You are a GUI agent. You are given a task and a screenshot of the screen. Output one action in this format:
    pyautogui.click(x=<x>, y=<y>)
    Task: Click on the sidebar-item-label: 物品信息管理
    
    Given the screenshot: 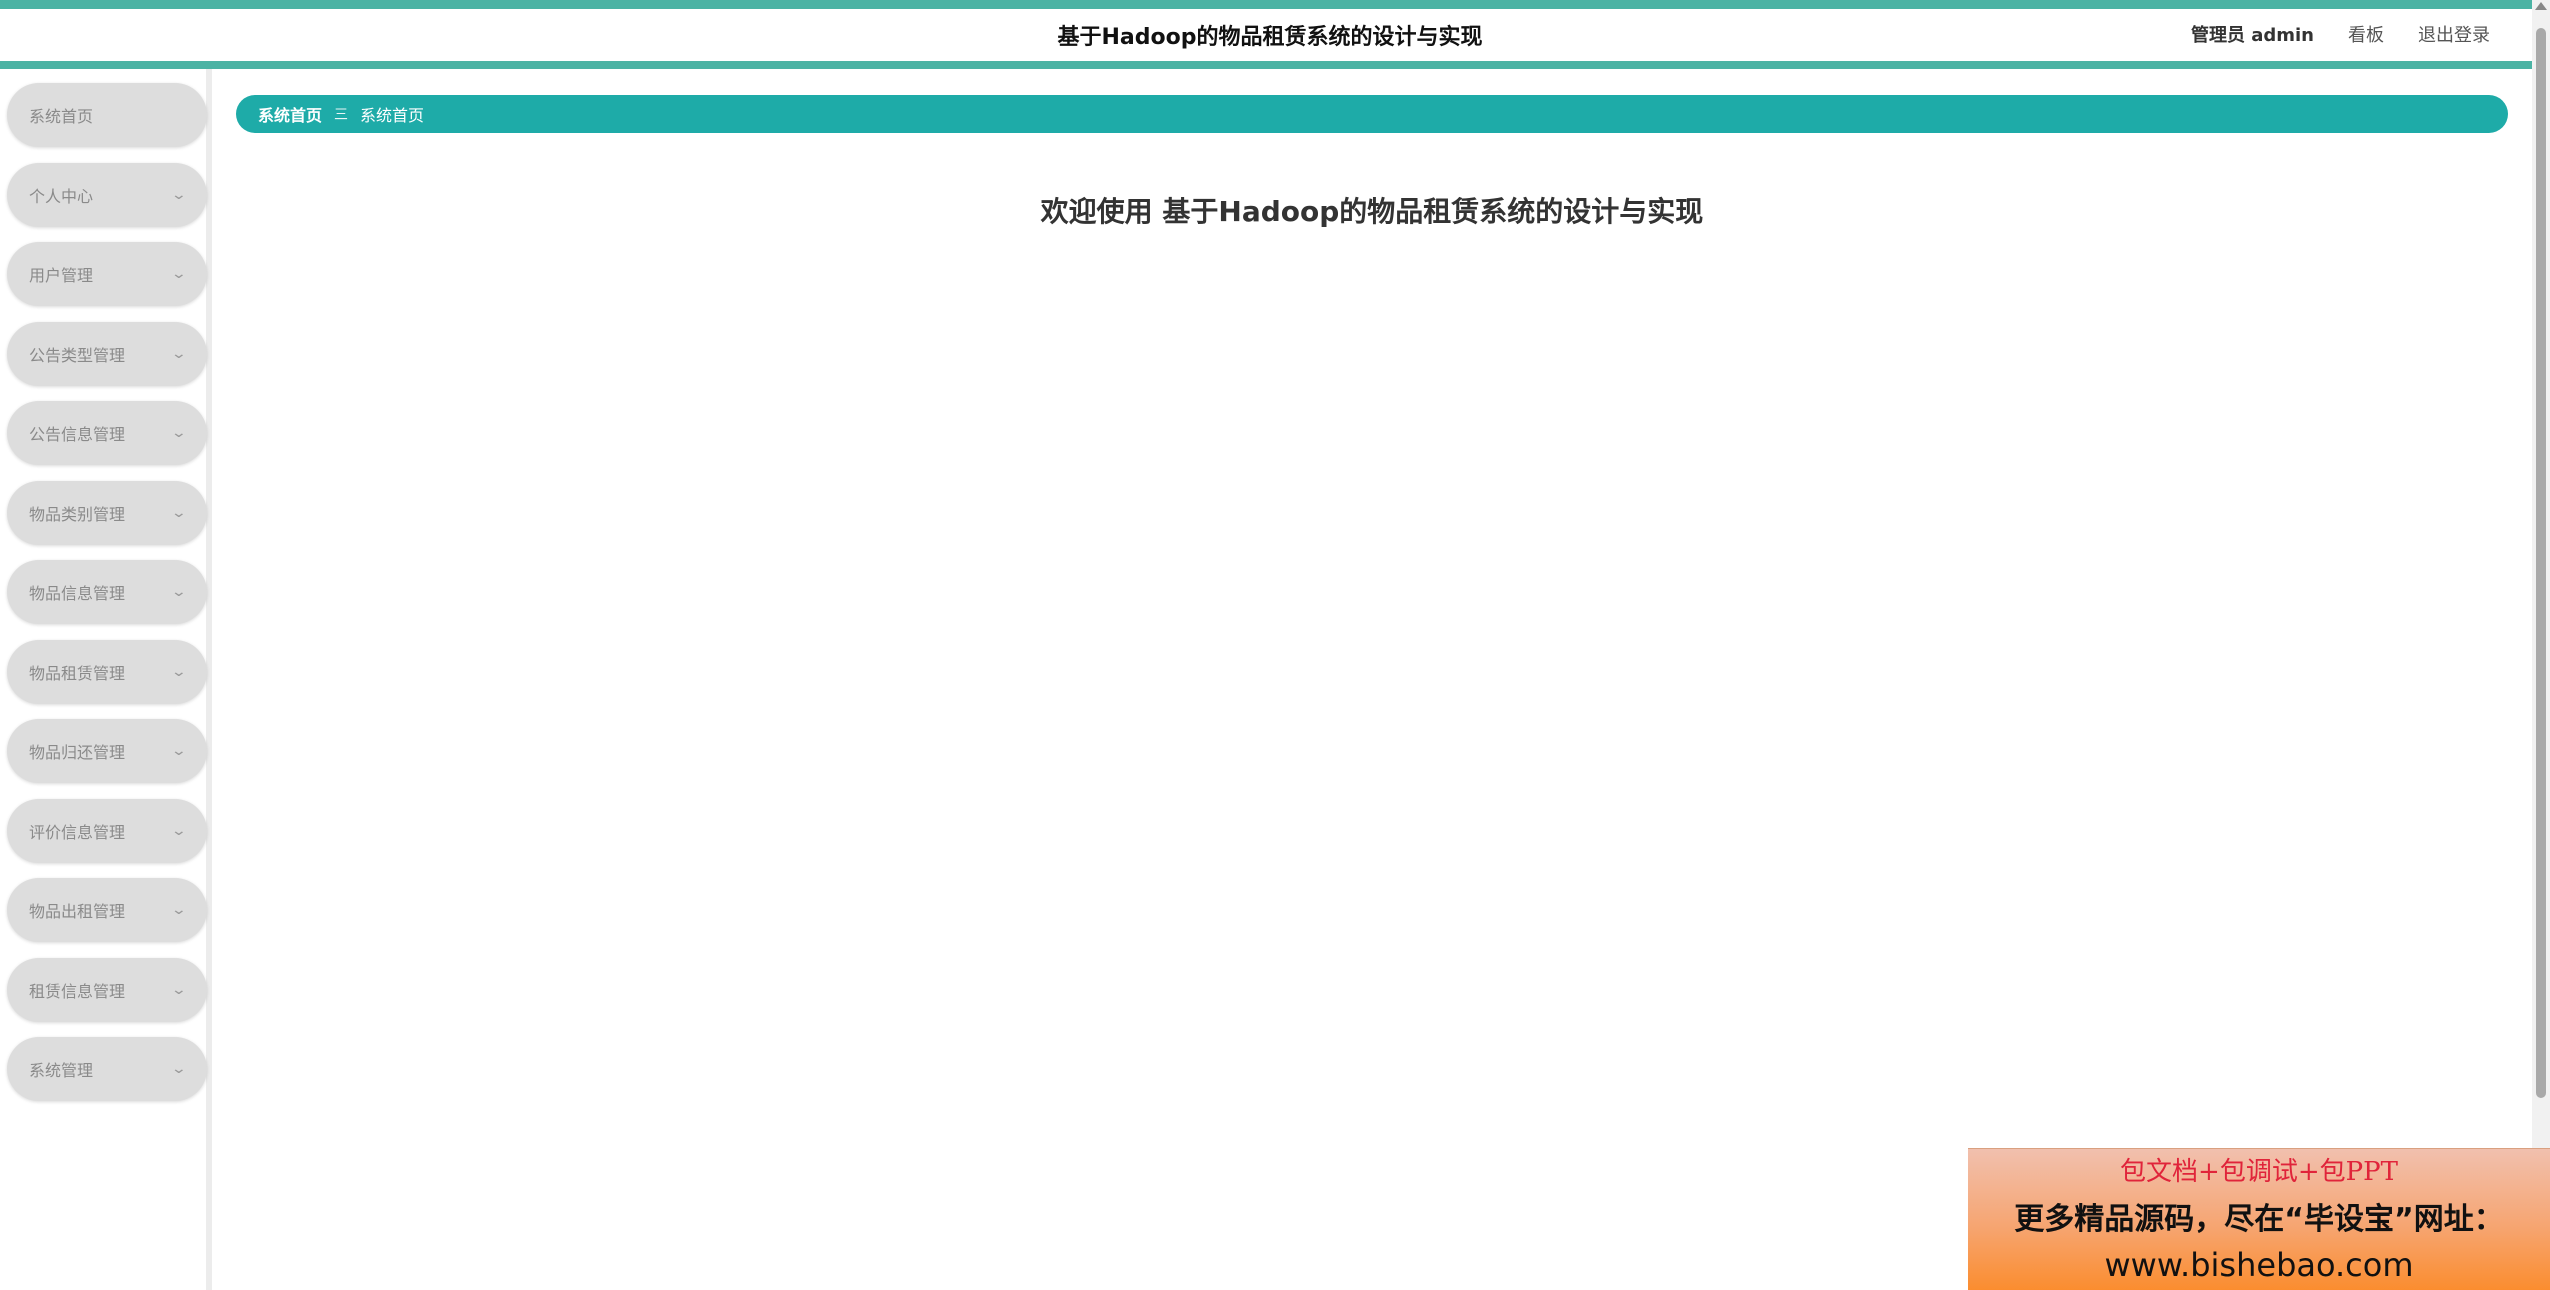 What is the action you would take?
    pyautogui.click(x=77, y=593)
    